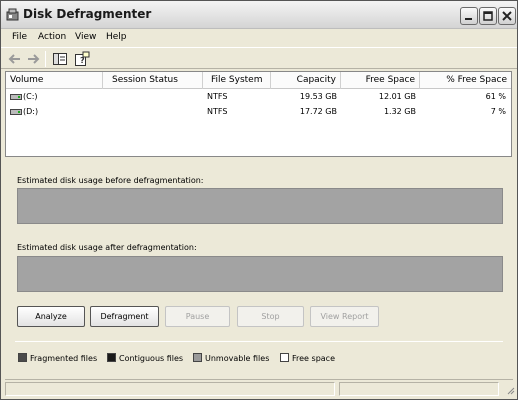 This screenshot has height=400, width=518. Describe the element at coordinates (45, 59) in the screenshot. I see `toolbar-separator` at that location.